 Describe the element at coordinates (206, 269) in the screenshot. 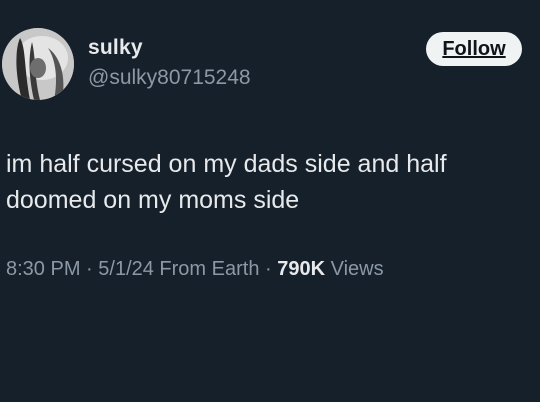

I see `tweet-source: From Earth` at that location.